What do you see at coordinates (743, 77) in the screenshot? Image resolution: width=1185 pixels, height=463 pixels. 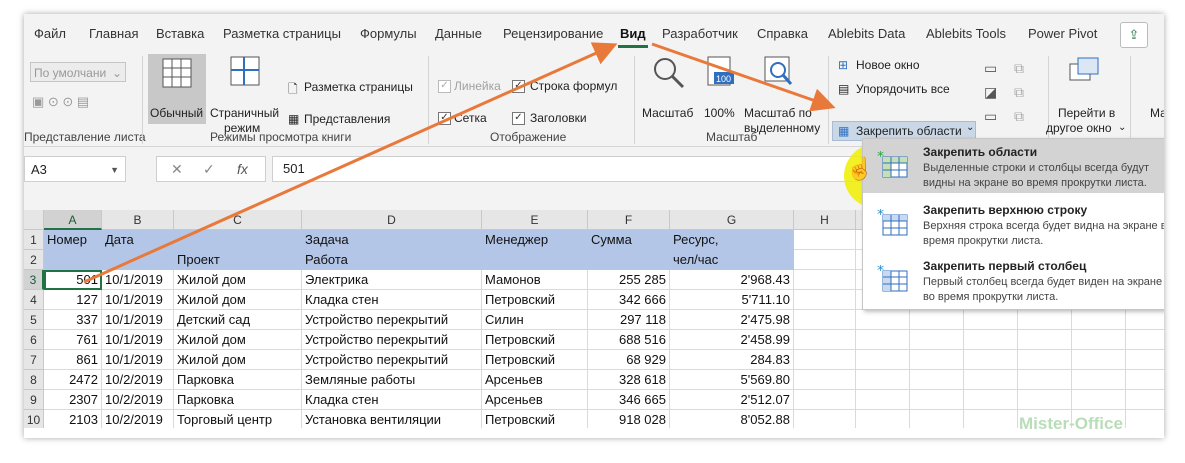 I see `arrow-view-tab-to-freeze` at bounding box center [743, 77].